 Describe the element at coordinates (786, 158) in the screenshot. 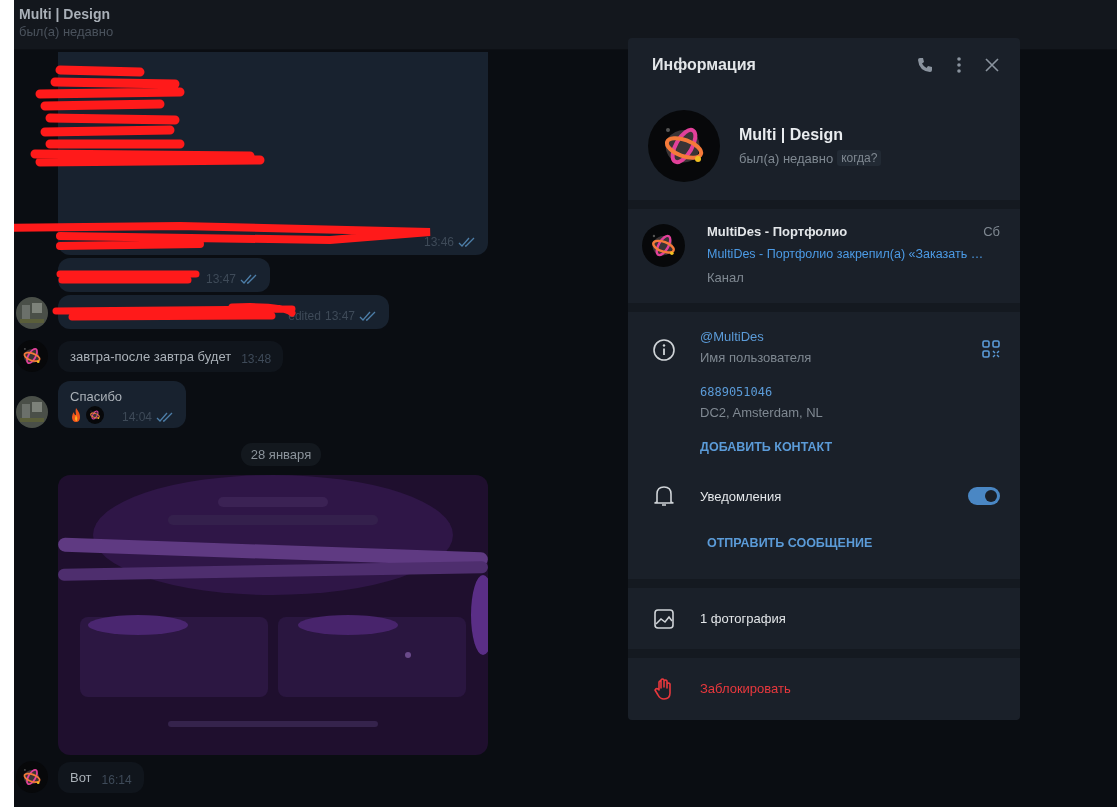

I see `profile-status: был(а) недавно` at that location.